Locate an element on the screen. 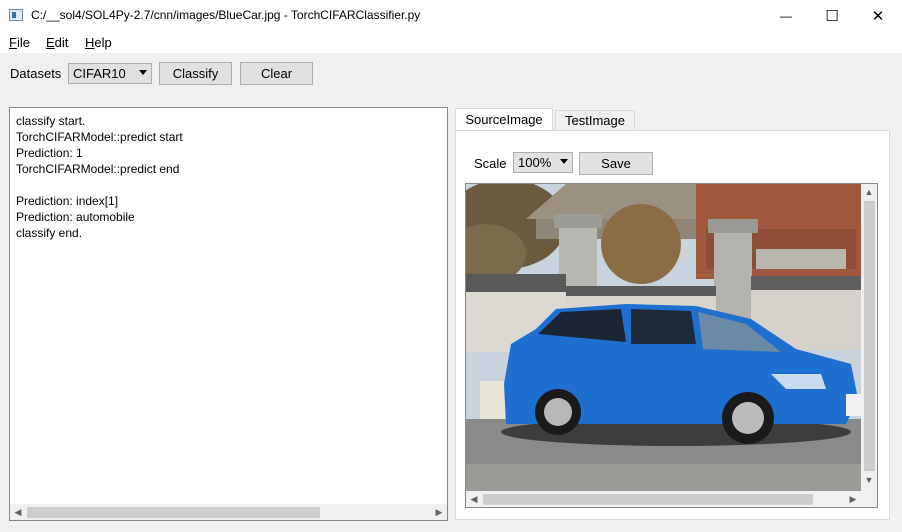  classify-button: Classify is located at coordinates (195, 73).